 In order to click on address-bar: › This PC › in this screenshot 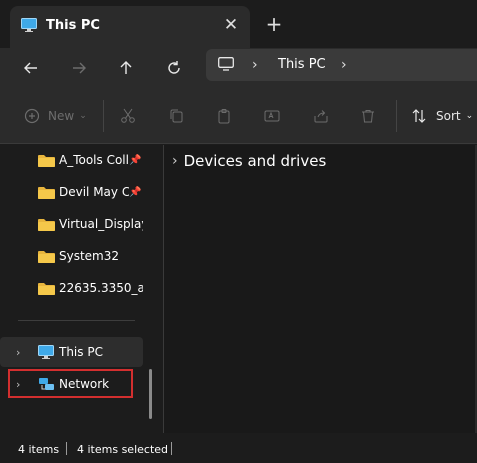, I will do `click(341, 65)`.